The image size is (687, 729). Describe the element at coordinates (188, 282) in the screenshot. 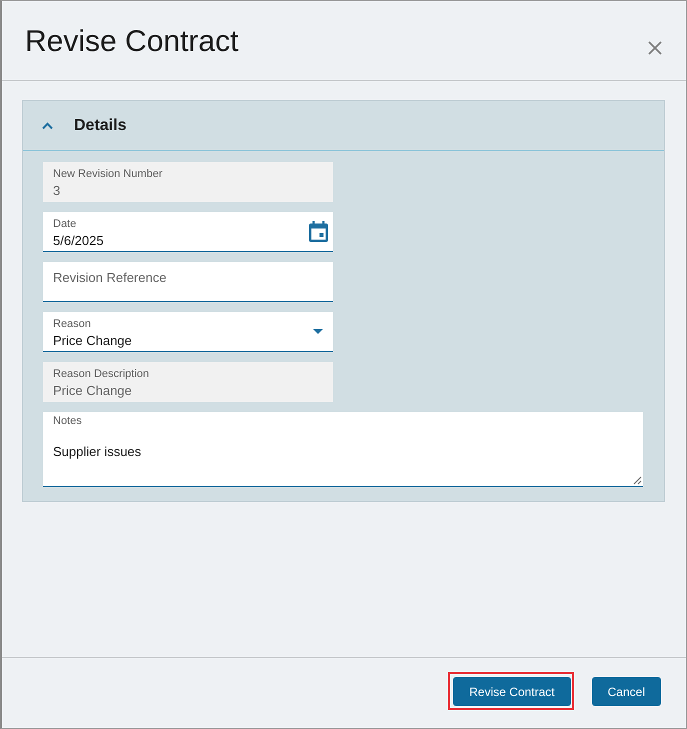

I see `text-field: Revision Reference` at that location.